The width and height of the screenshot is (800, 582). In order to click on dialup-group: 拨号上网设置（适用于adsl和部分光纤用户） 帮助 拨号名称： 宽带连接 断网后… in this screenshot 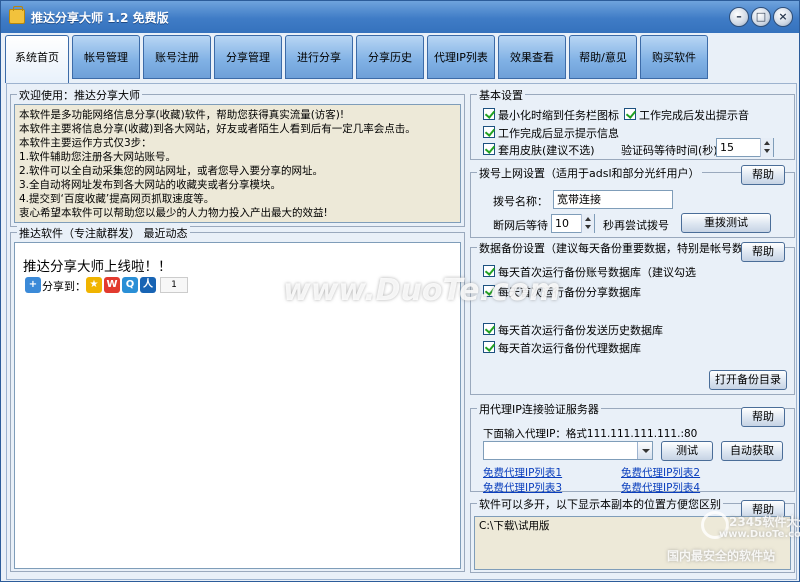, I will do `click(632, 201)`.